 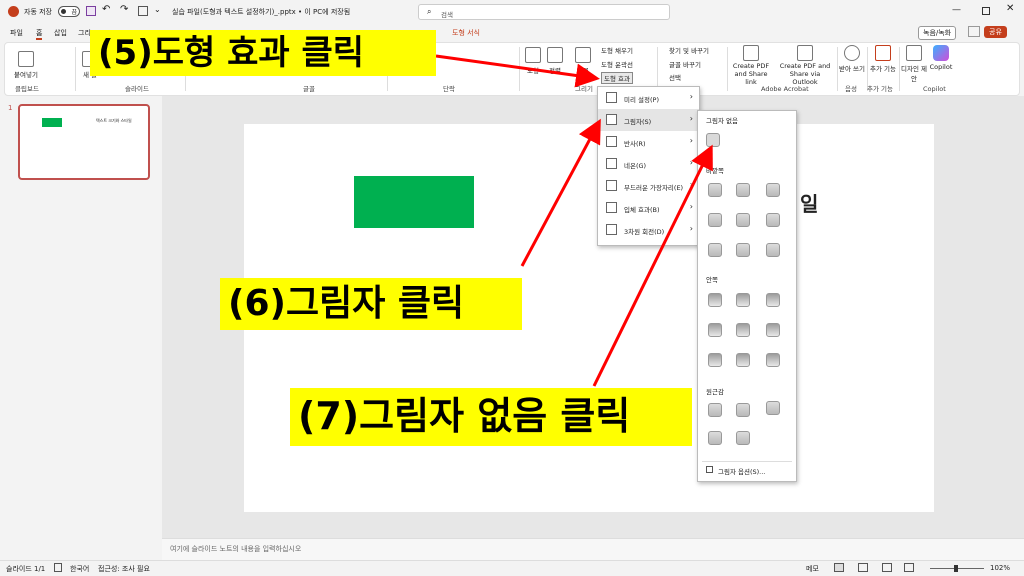 What do you see at coordinates (263, 53) in the screenshot?
I see `step5-banner: (5)도형 효과 클릭` at bounding box center [263, 53].